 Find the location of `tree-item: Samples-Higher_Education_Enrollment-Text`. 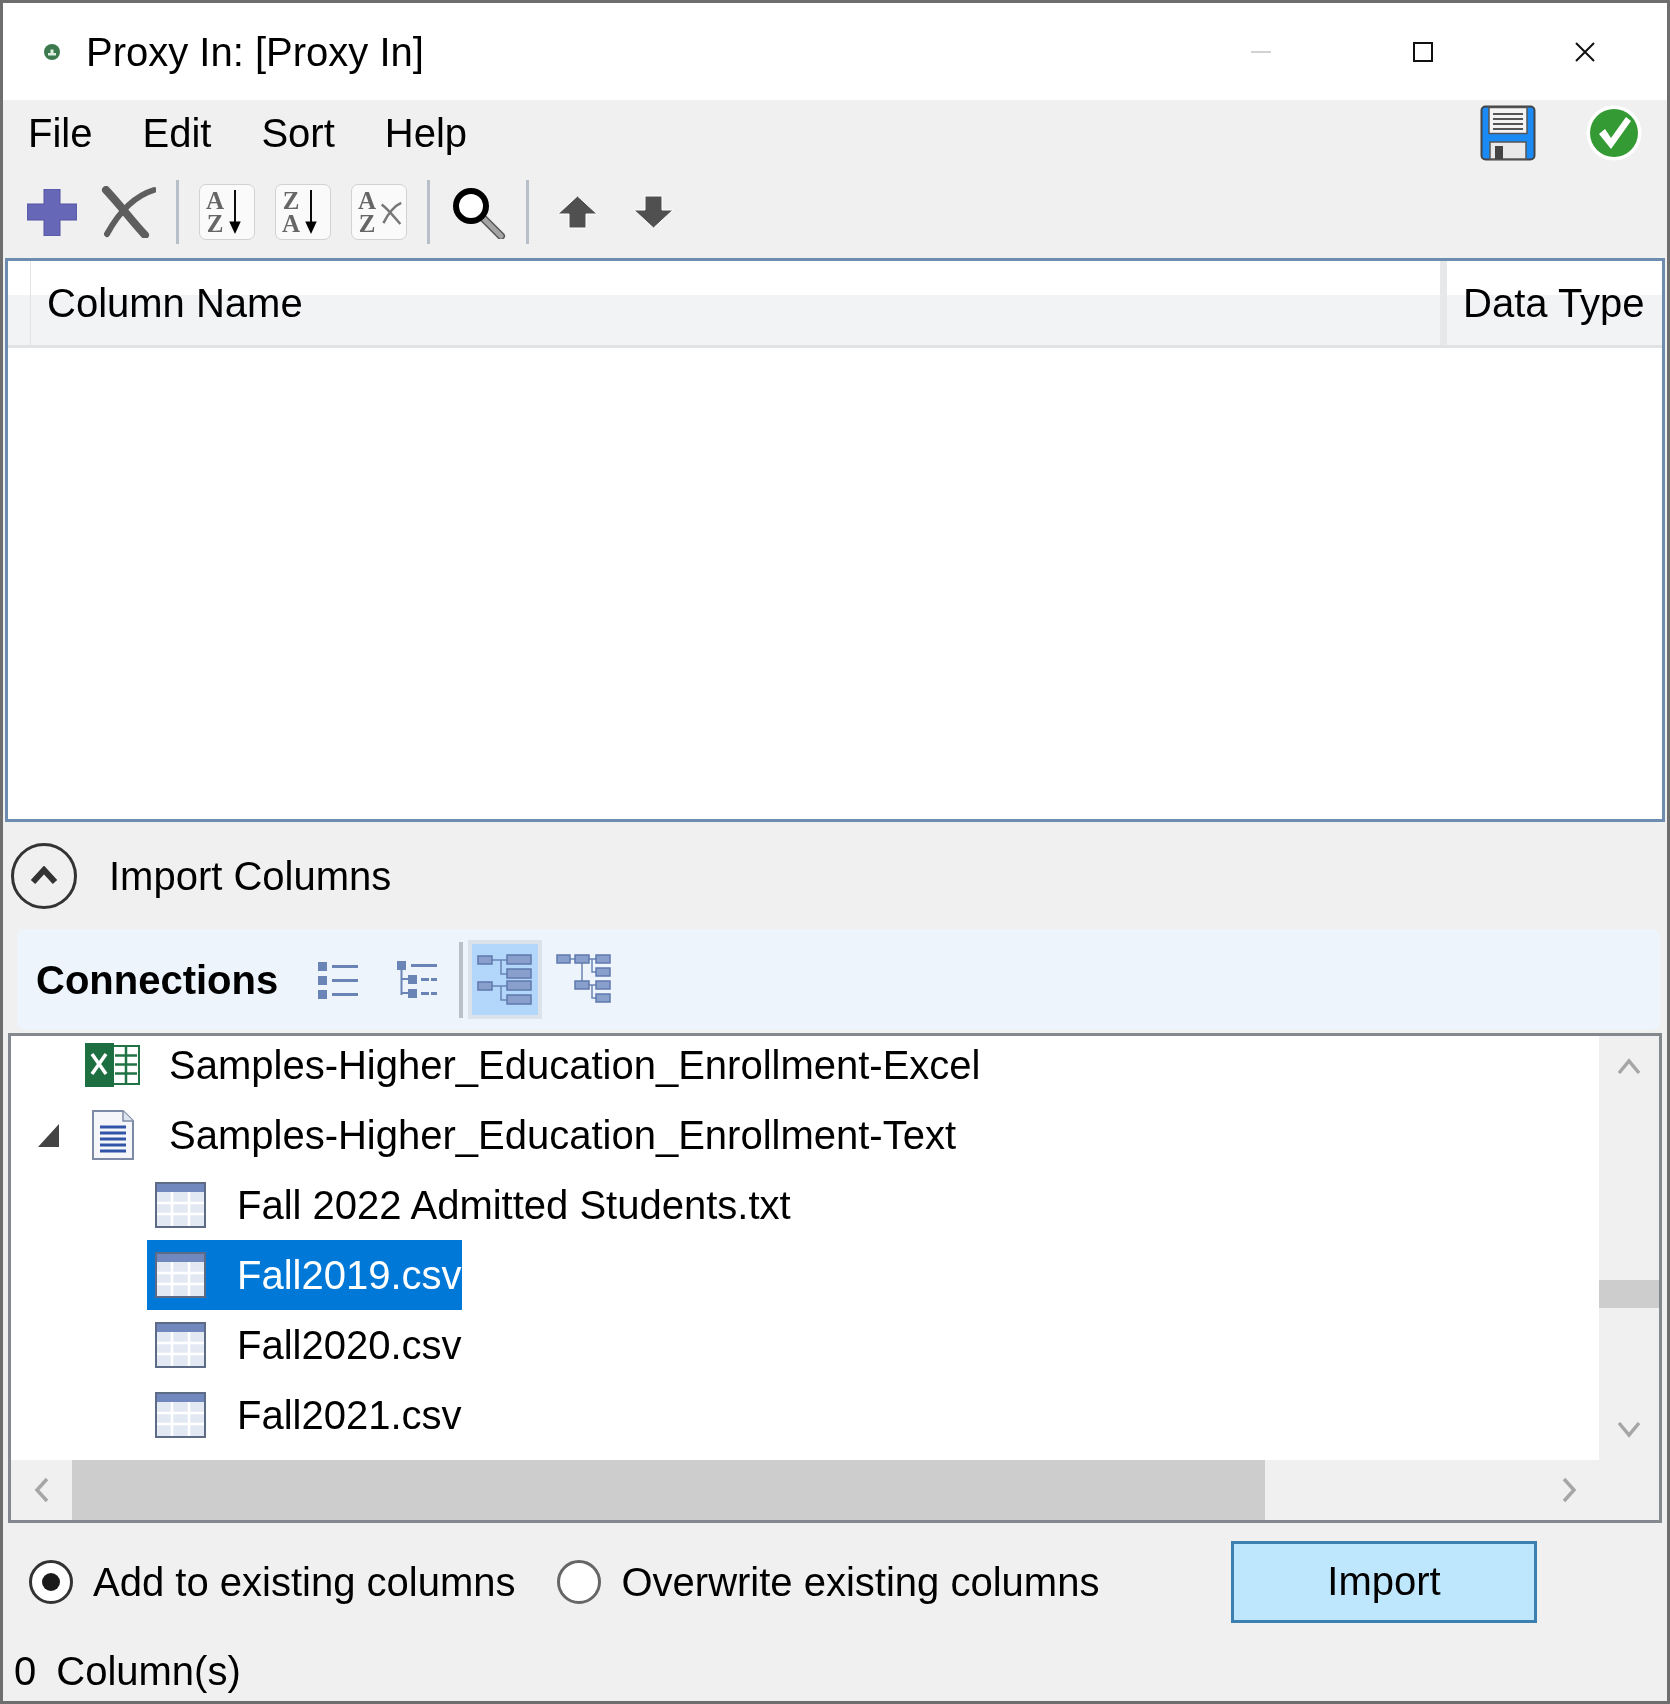

tree-item: Samples-Higher_Education_Enrollment-Text is located at coordinates (518, 1135).